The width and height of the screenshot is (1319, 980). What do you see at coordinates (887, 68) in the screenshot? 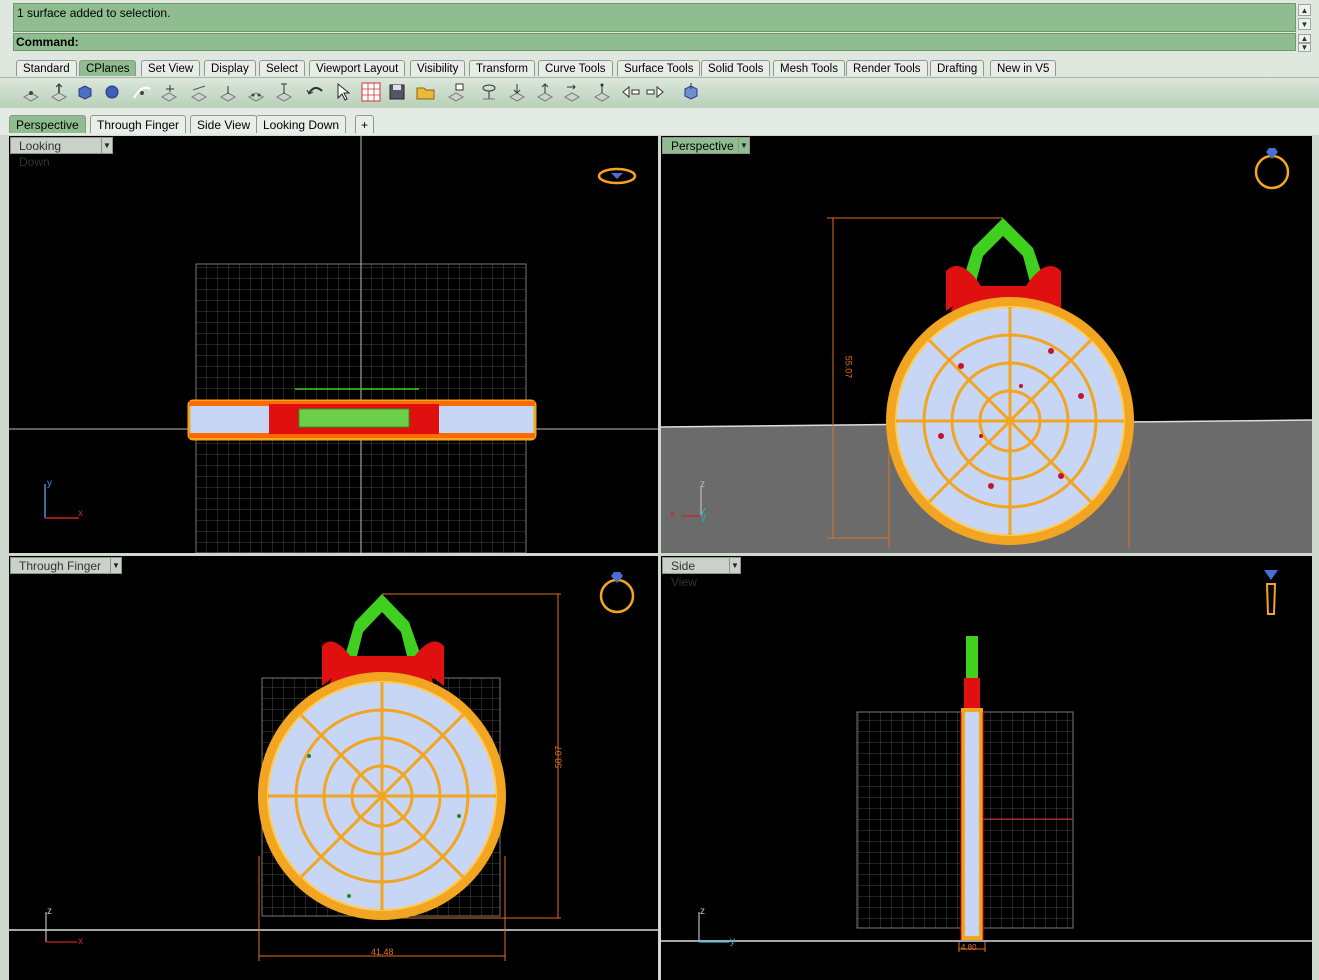
I see `tab-render-tools: Render Tools` at bounding box center [887, 68].